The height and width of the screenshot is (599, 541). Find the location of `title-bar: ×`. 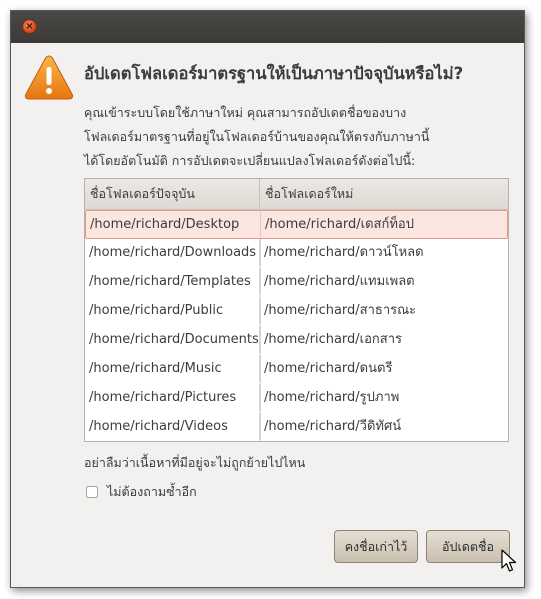

title-bar: × is located at coordinates (267, 27).